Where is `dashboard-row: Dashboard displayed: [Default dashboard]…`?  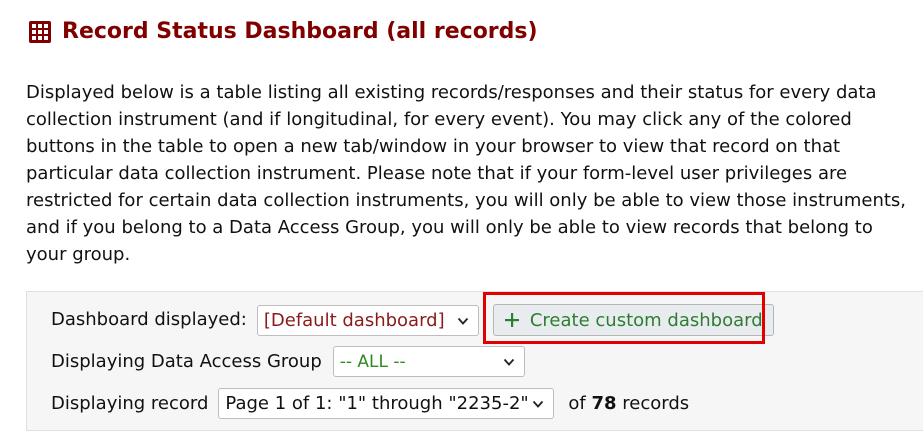 dashboard-row: Dashboard displayed: [Default dashboard]… is located at coordinates (412, 320).